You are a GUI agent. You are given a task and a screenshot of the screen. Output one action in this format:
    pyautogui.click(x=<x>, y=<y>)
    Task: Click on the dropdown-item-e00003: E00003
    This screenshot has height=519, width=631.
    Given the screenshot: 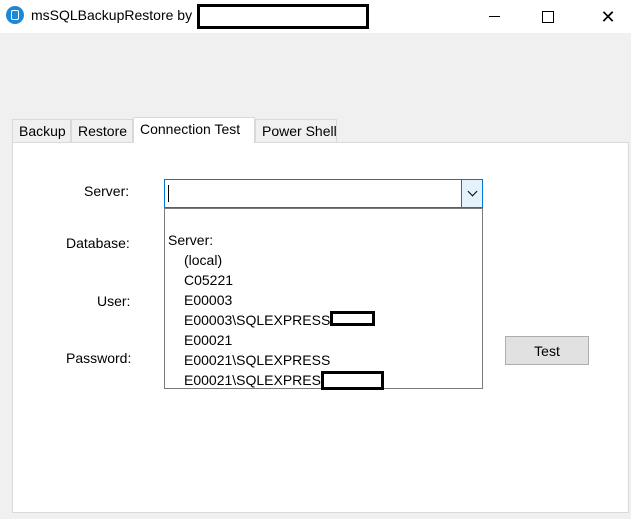 What is the action you would take?
    pyautogui.click(x=208, y=300)
    